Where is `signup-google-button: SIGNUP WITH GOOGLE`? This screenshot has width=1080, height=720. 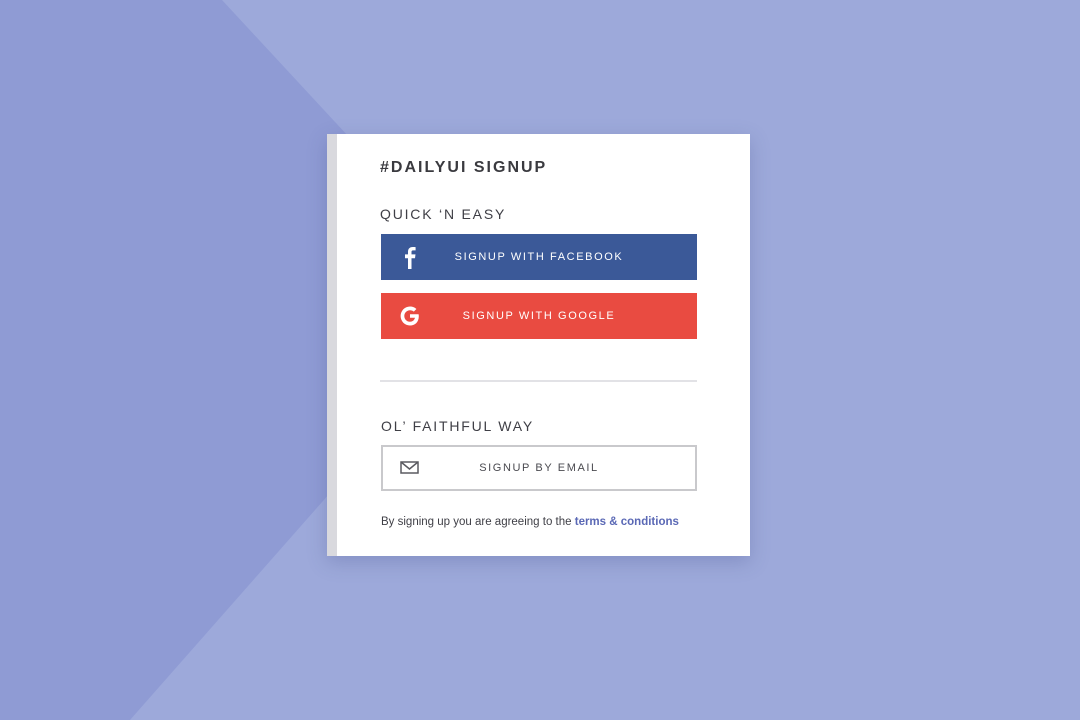
signup-google-button: SIGNUP WITH GOOGLE is located at coordinates (539, 316).